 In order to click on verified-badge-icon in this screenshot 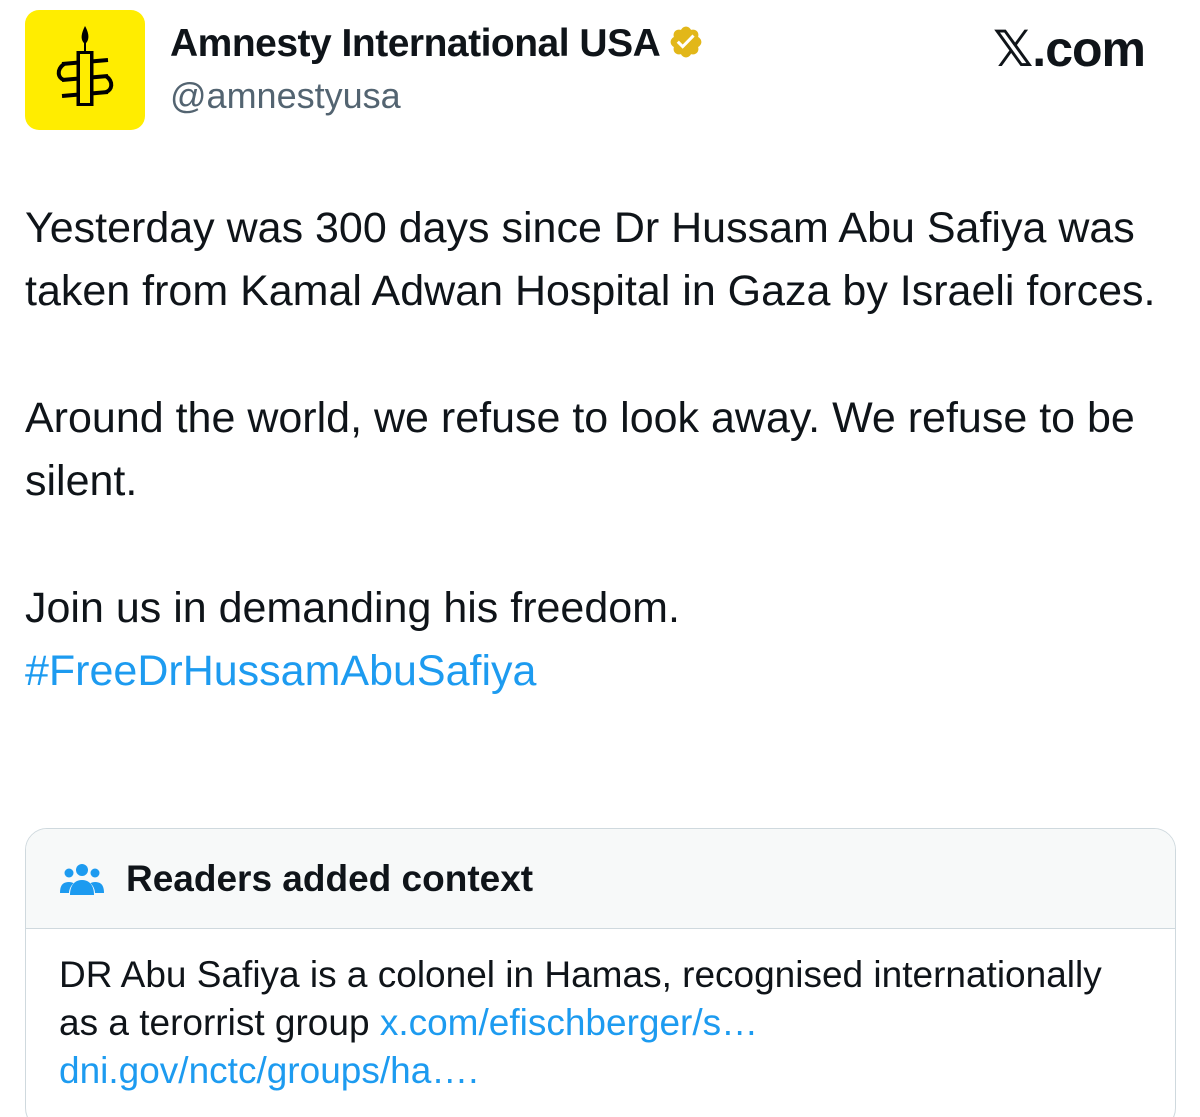, I will do `click(686, 47)`.